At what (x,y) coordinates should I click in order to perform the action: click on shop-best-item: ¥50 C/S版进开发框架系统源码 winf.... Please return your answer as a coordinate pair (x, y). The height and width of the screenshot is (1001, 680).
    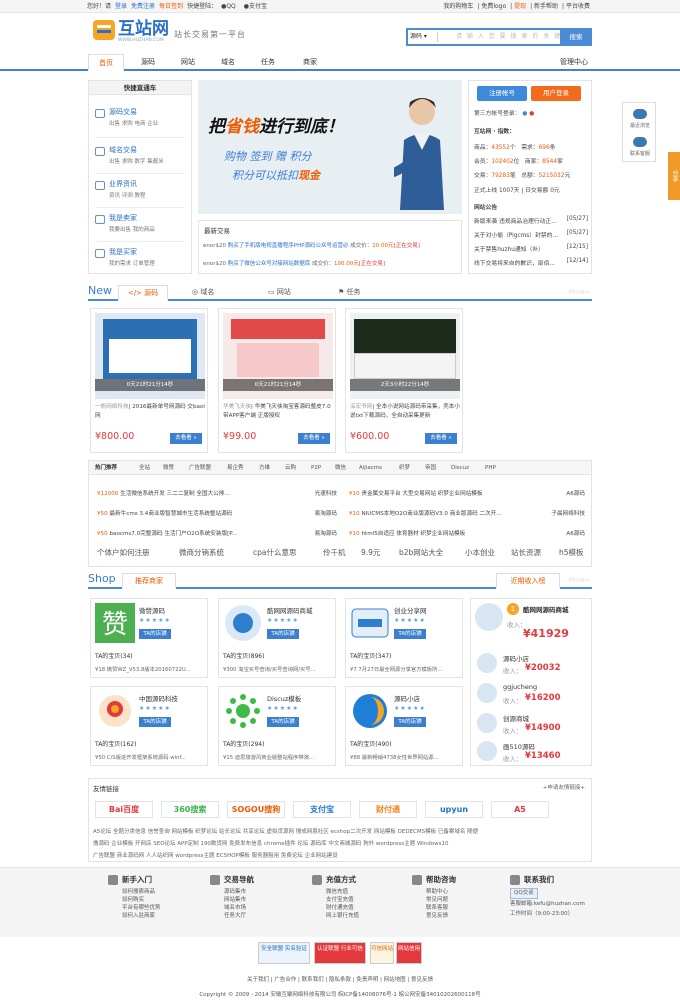
    Looking at the image, I should click on (151, 757).